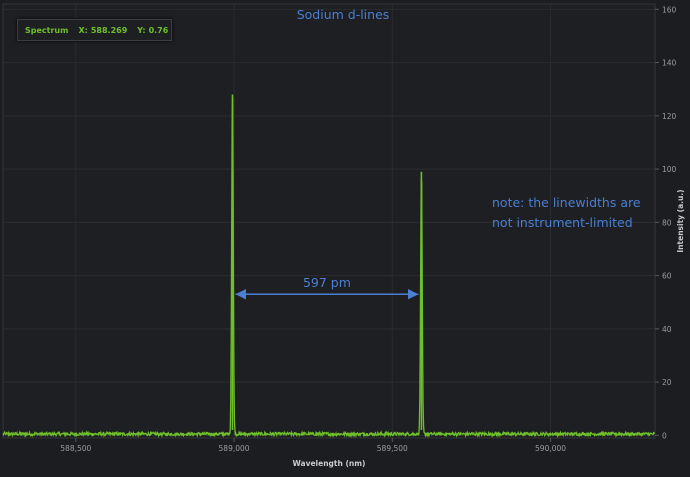 The height and width of the screenshot is (477, 690). I want to click on readout-x-label: X:, so click(83, 30).